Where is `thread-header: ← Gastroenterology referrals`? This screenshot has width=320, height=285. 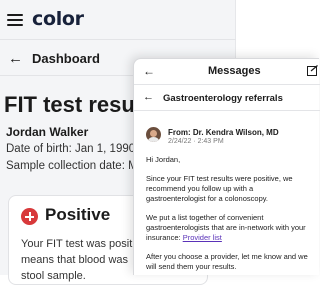 thread-header: ← Gastroenterology referrals is located at coordinates (227, 98).